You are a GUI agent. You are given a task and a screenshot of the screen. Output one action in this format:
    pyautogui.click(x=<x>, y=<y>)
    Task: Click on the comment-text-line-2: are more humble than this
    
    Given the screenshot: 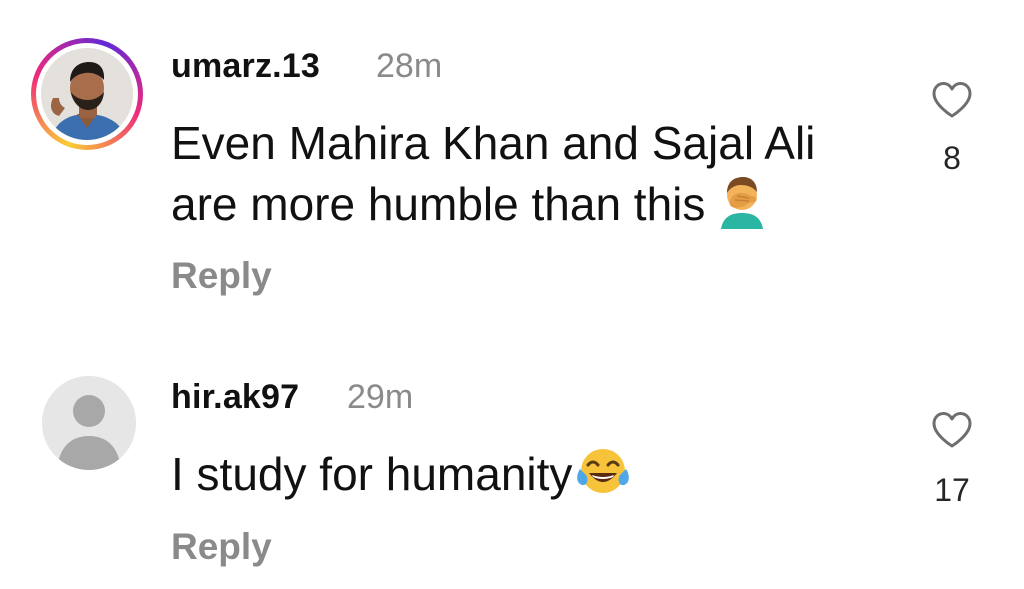 What is the action you would take?
    pyautogui.click(x=470, y=208)
    